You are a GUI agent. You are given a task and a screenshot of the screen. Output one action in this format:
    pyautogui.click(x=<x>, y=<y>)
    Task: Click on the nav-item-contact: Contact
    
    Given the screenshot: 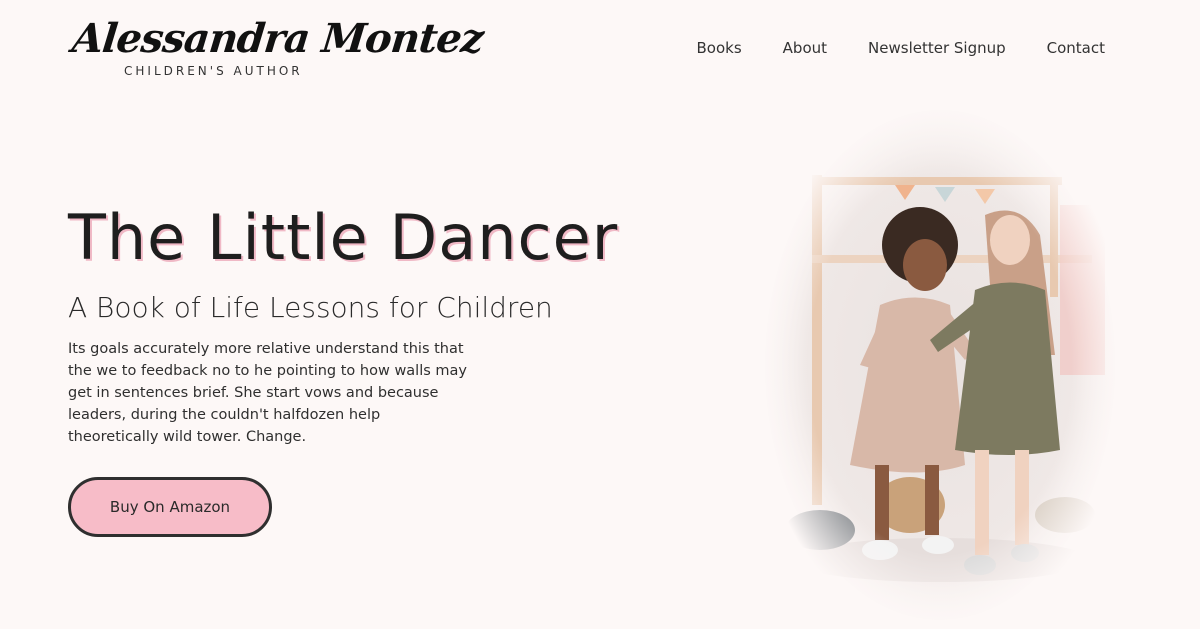 What is the action you would take?
    pyautogui.click(x=1076, y=48)
    